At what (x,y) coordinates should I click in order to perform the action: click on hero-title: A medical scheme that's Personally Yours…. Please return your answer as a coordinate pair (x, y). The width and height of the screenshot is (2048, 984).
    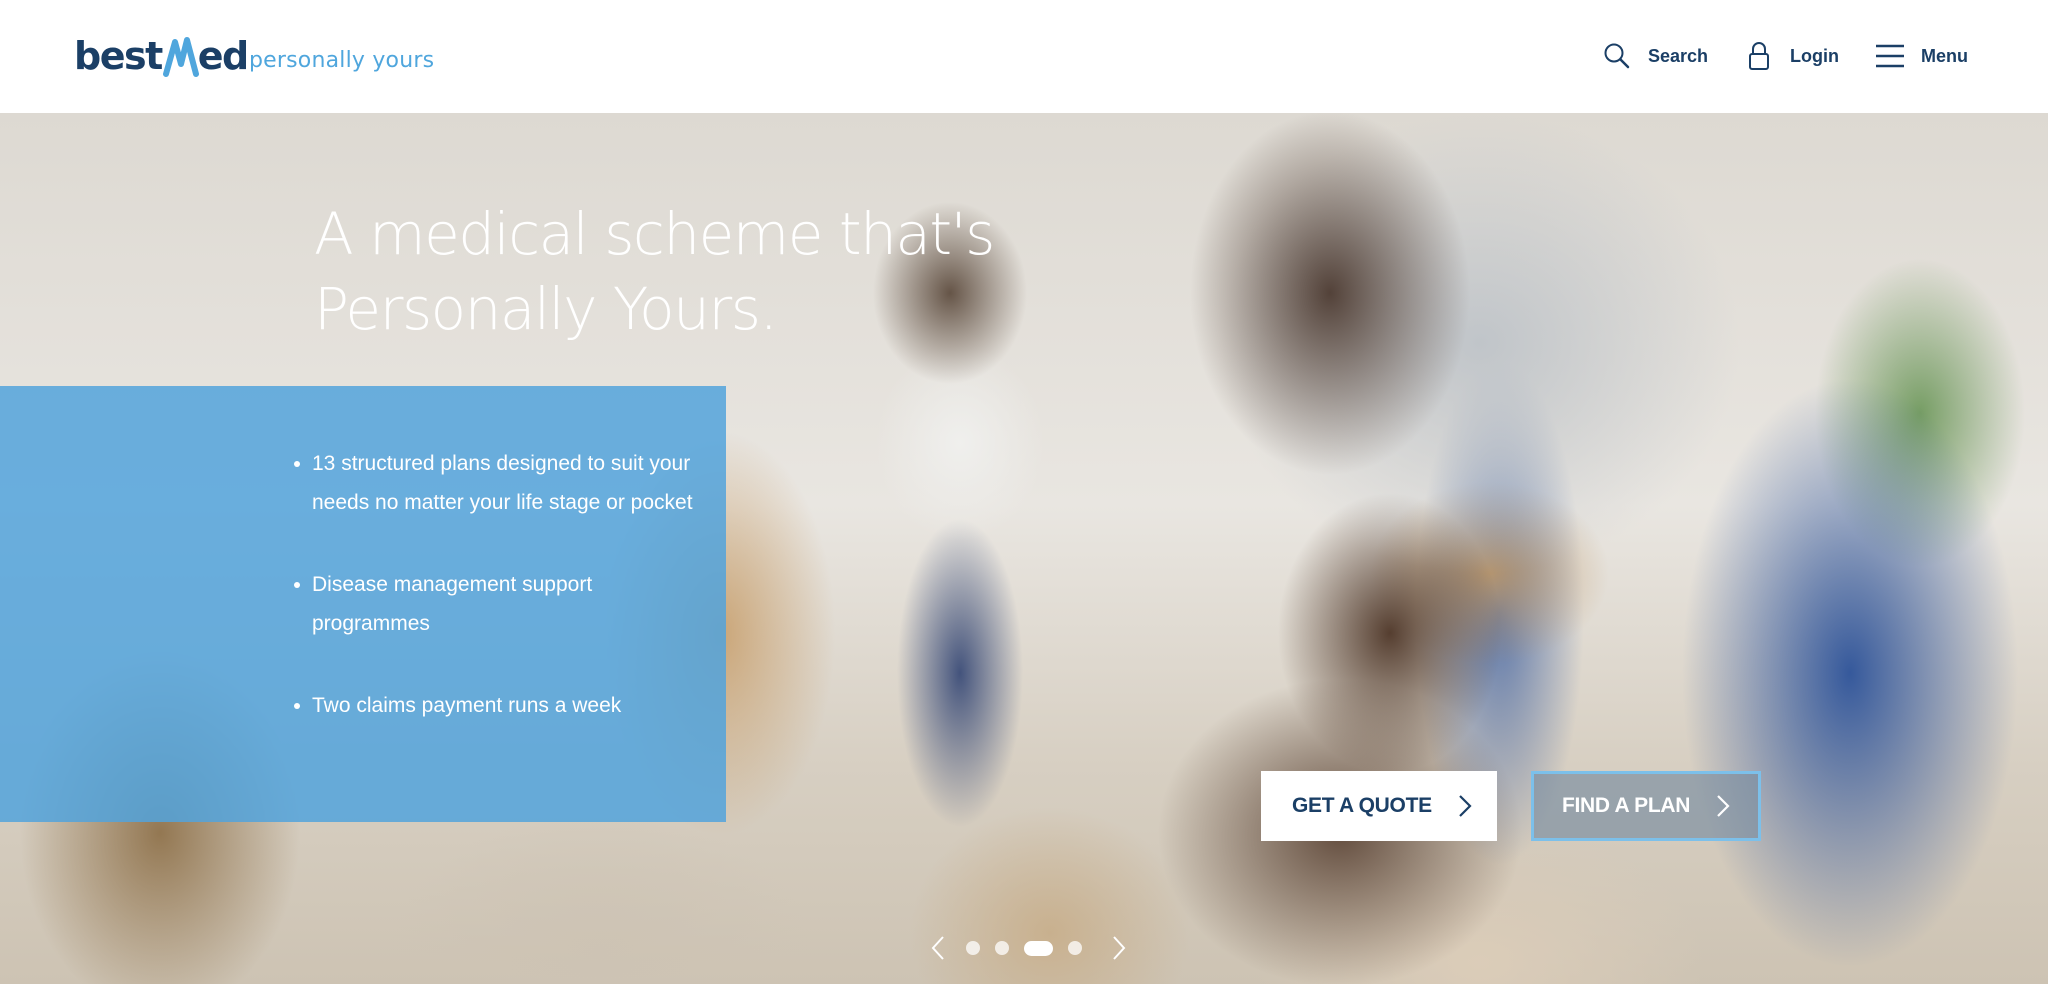
    Looking at the image, I should click on (664, 272).